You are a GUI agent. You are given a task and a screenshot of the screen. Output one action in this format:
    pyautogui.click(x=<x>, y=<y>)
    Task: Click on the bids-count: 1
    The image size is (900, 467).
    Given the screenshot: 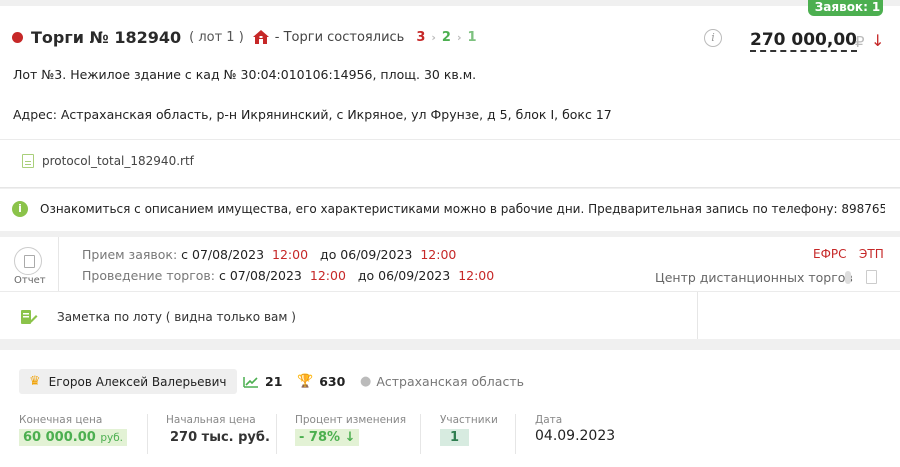 What is the action you would take?
    pyautogui.click(x=876, y=7)
    